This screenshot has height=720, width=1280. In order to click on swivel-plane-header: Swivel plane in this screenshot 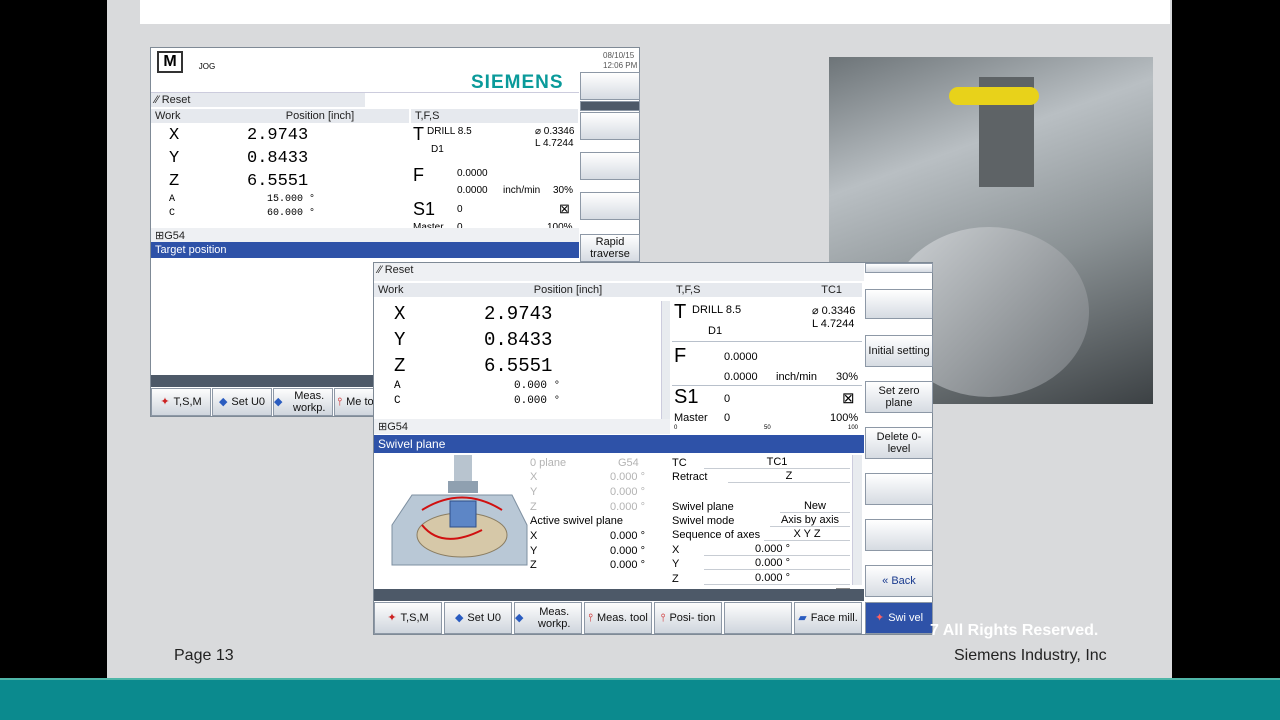, I will do `click(619, 444)`.